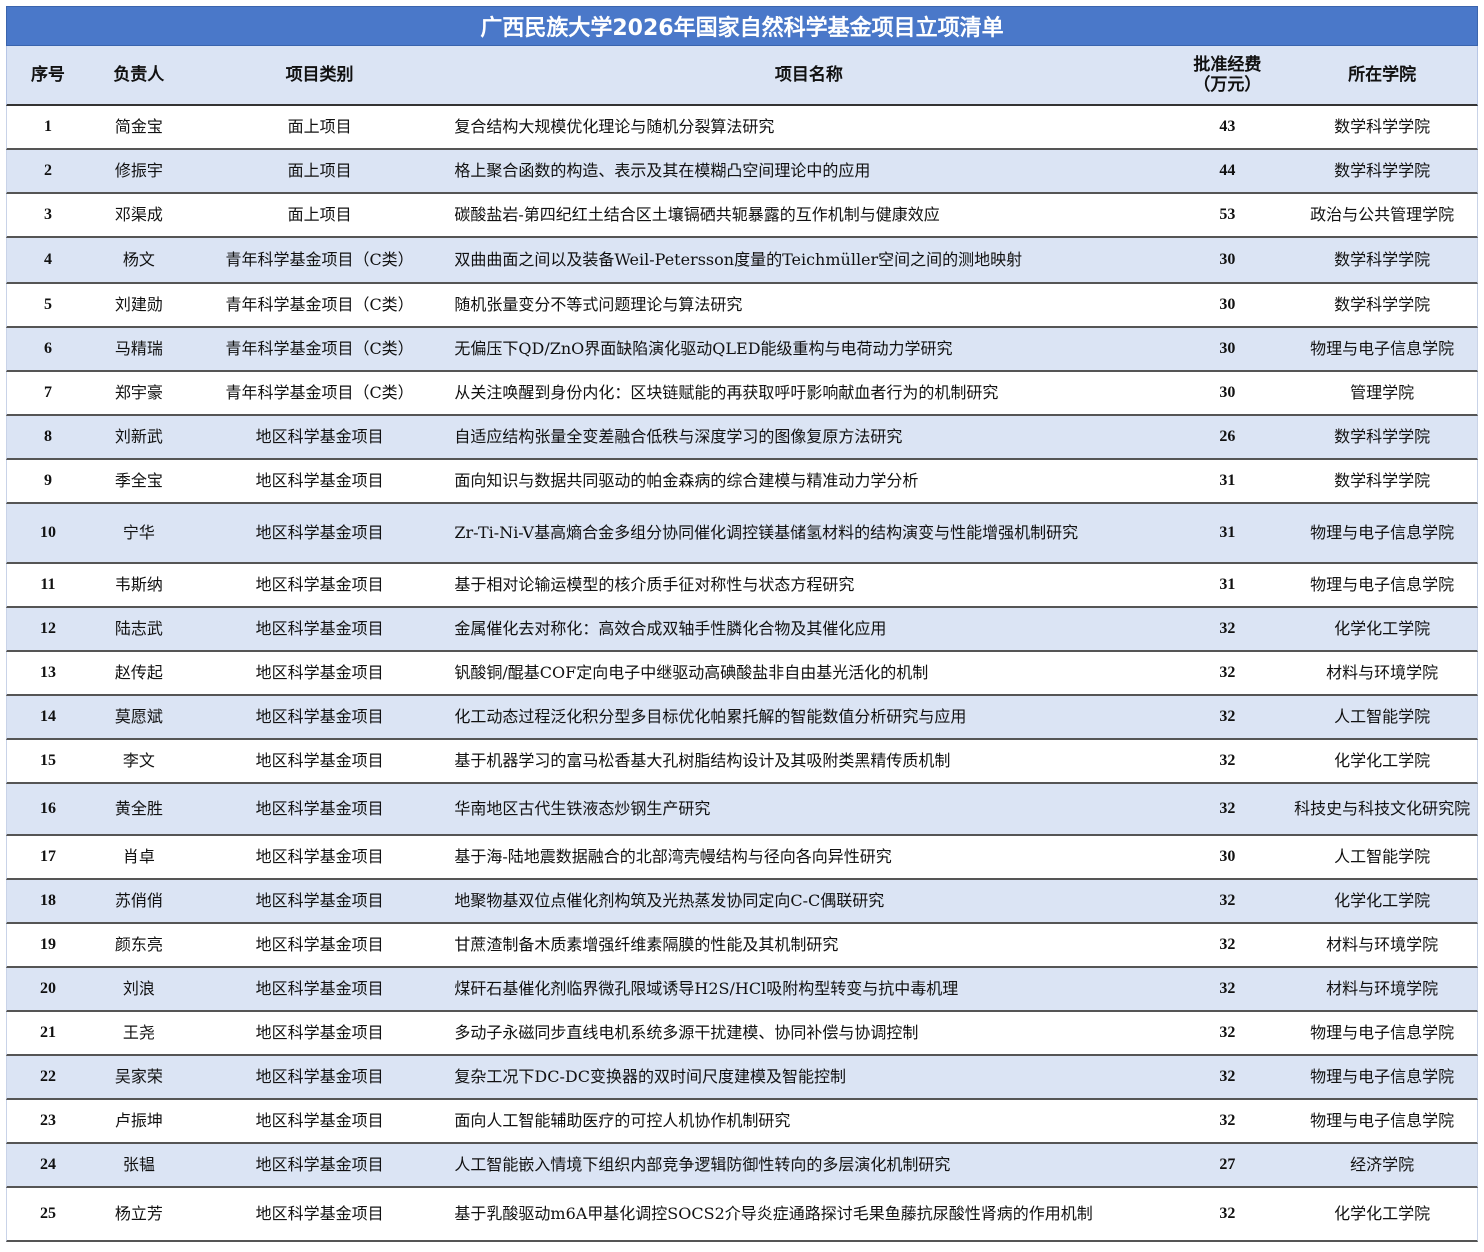  What do you see at coordinates (138, 584) in the screenshot?
I see `cell-leader: 韦斯纳` at bounding box center [138, 584].